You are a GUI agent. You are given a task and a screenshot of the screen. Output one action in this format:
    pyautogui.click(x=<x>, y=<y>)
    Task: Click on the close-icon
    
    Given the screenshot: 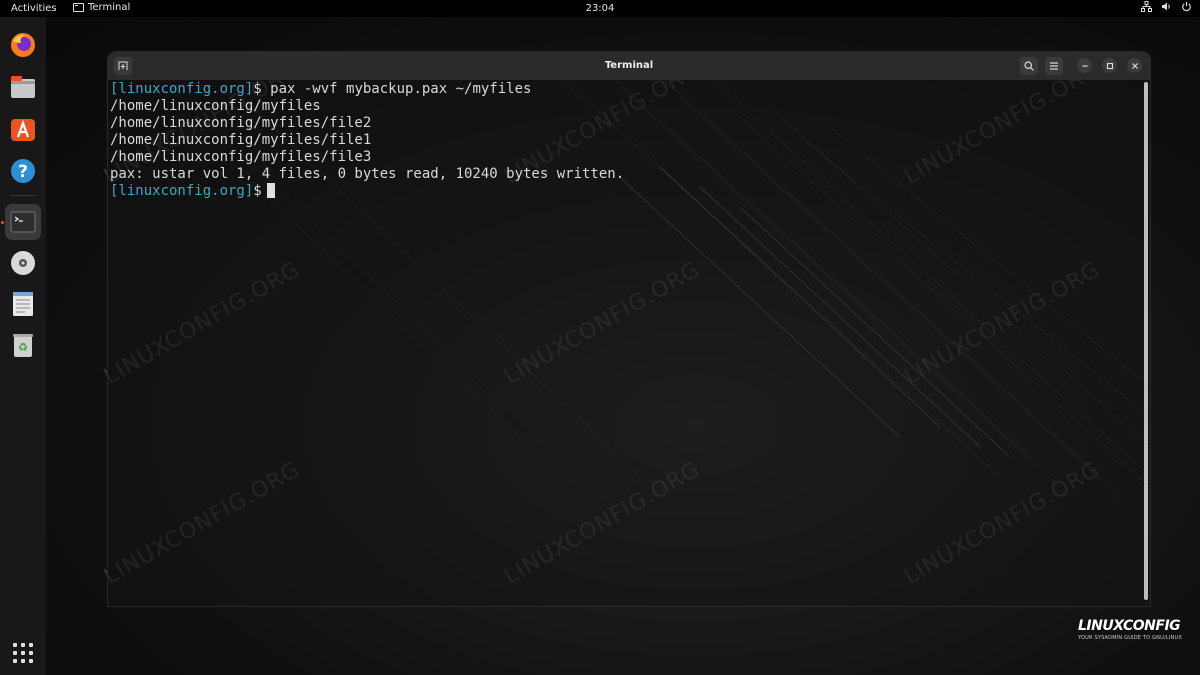 What is the action you would take?
    pyautogui.click(x=1134, y=65)
    